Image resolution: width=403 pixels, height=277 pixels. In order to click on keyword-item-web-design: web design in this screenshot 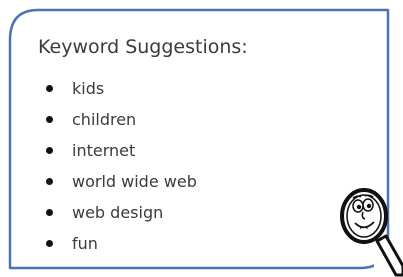, I will do `click(121, 215)`.